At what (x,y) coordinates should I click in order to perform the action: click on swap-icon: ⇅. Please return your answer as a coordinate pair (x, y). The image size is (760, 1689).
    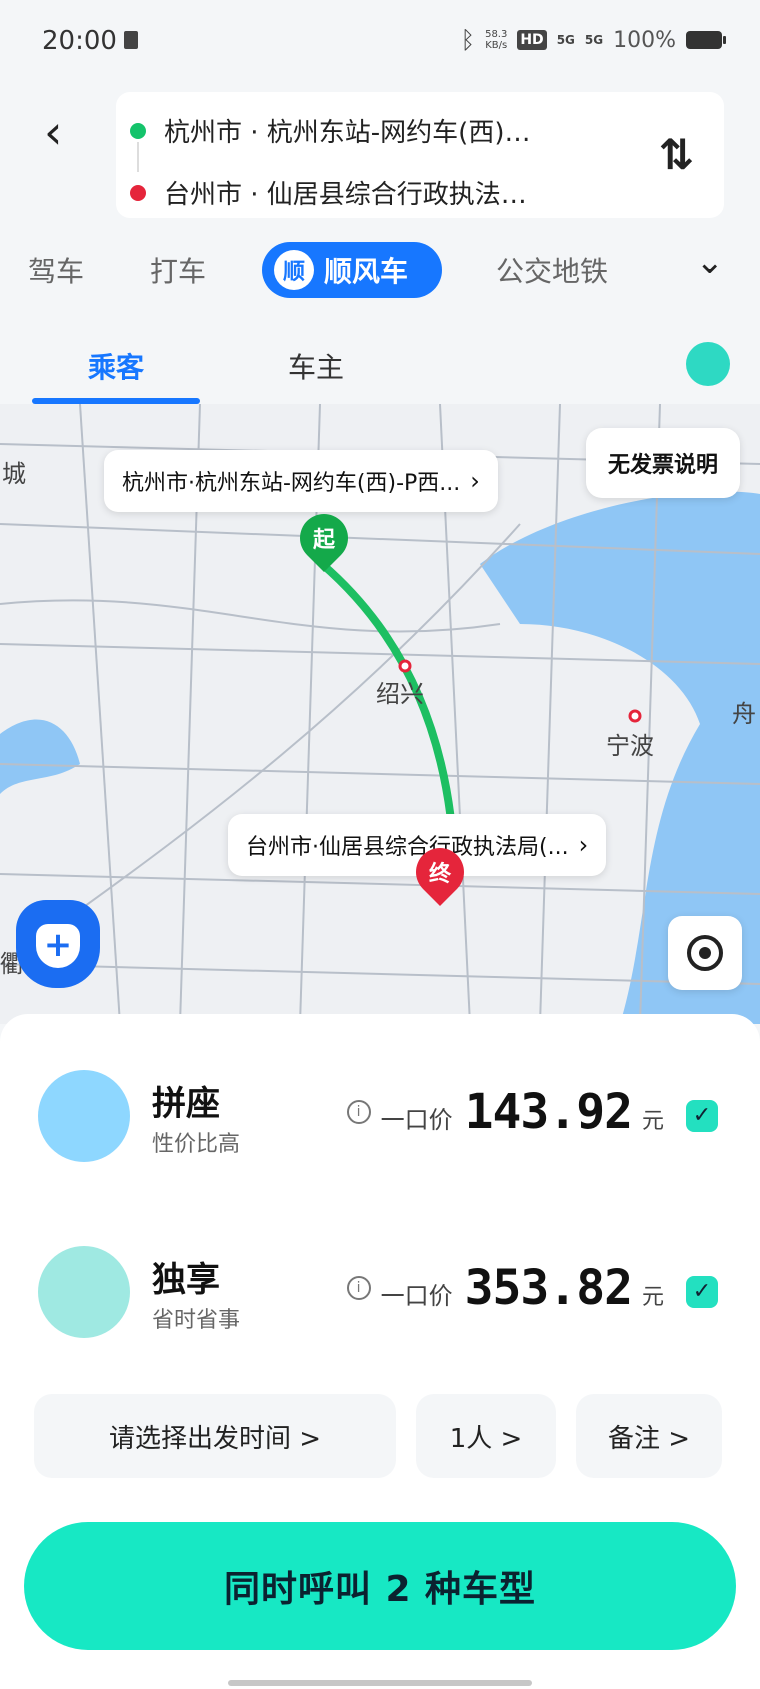
    Looking at the image, I should click on (676, 154).